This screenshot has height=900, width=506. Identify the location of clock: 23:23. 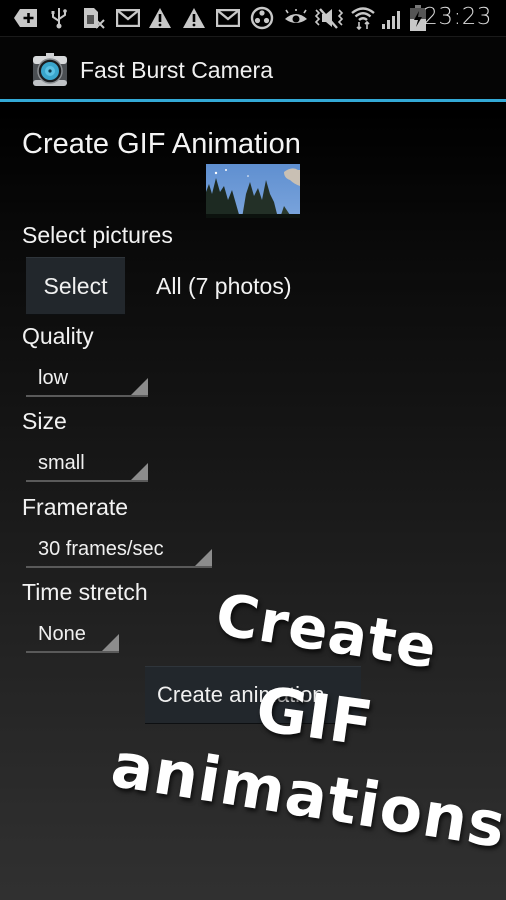
(457, 17).